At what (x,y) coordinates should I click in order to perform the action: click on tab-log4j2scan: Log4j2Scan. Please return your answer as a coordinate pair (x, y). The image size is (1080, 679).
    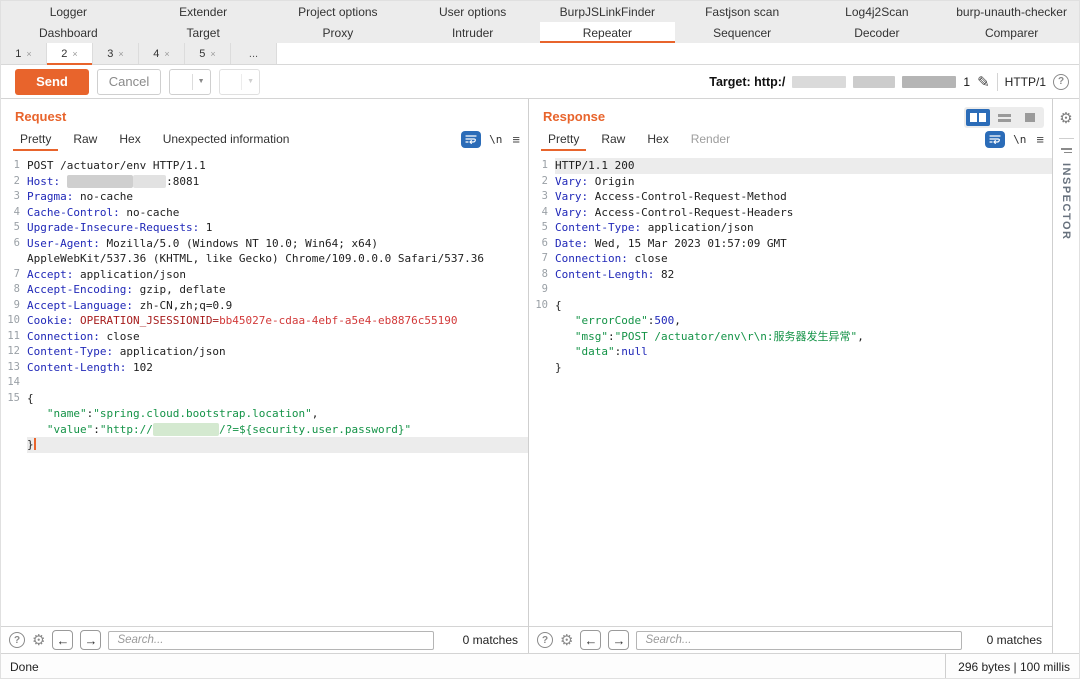
    Looking at the image, I should click on (877, 11).